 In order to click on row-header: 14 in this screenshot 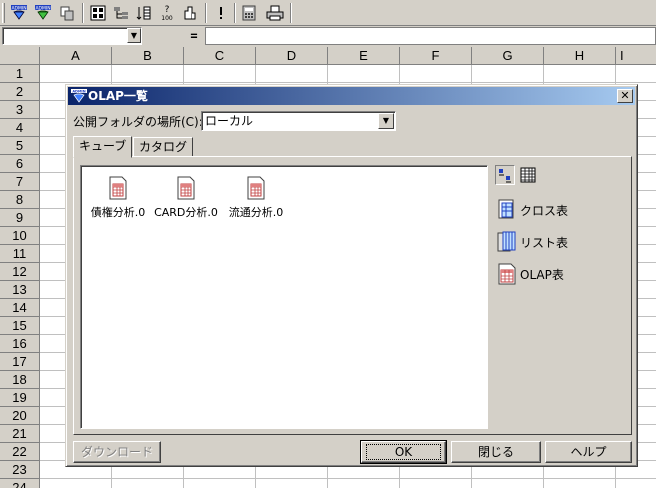, I will do `click(20, 308)`.